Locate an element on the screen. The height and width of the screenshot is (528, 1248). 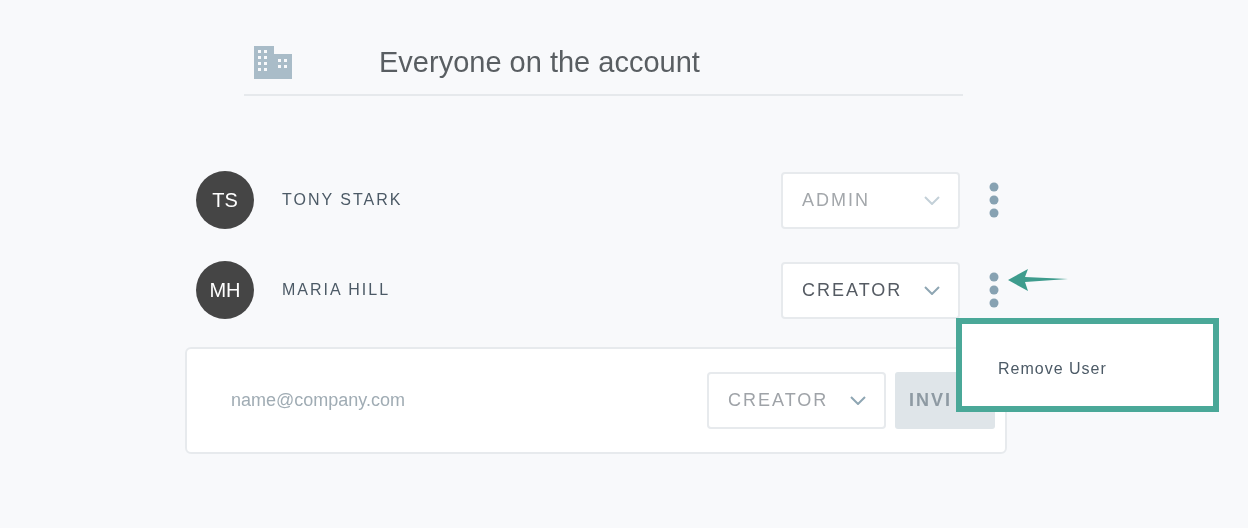
building-icon is located at coordinates (273, 62).